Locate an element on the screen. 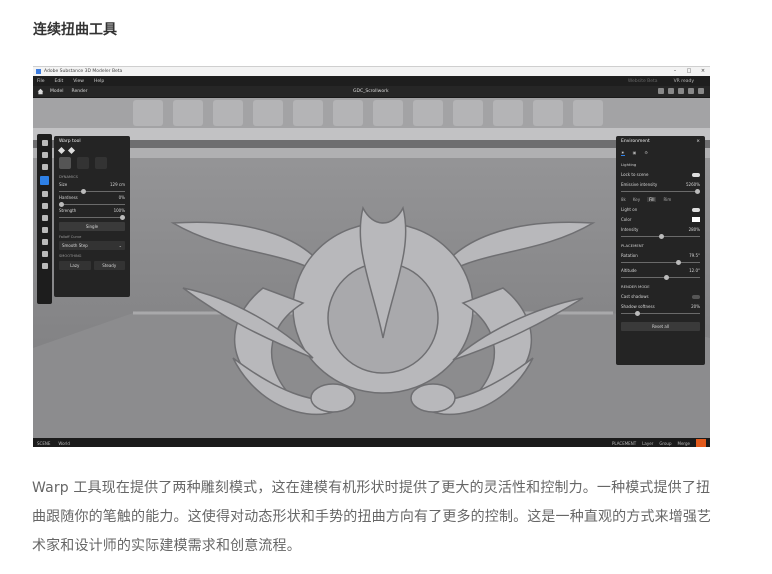 This screenshot has width=772, height=574. camera-icon is located at coordinates (691, 91).